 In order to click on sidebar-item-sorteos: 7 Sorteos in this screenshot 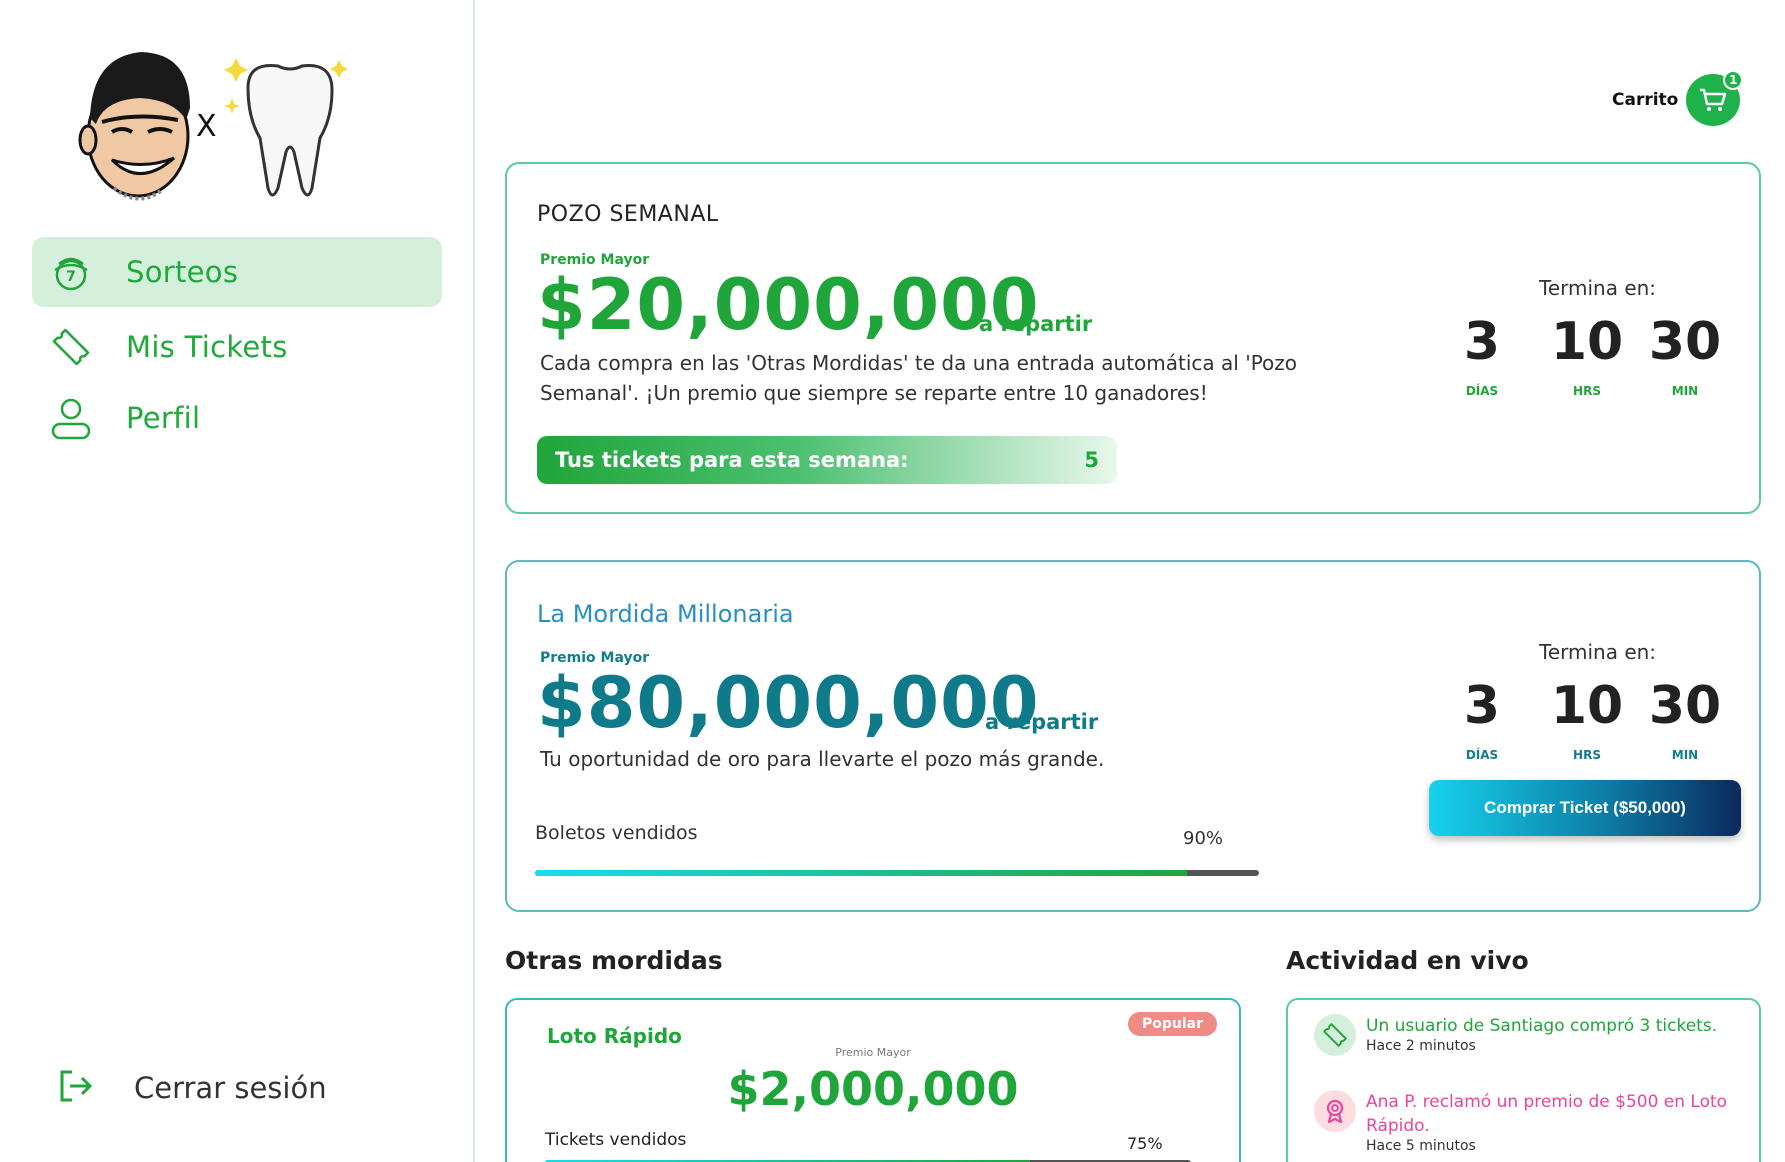, I will do `click(237, 272)`.